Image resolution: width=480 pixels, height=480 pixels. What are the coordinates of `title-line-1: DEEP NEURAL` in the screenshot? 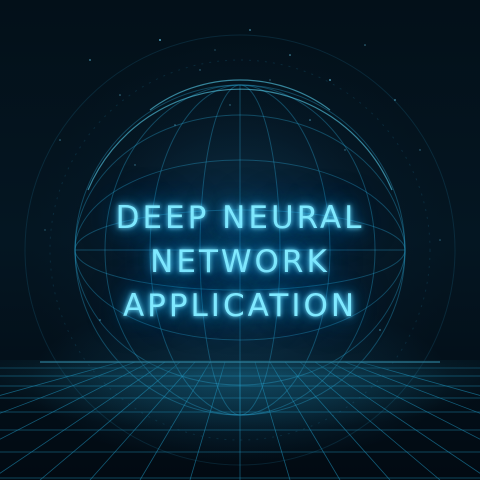 It's located at (240, 218).